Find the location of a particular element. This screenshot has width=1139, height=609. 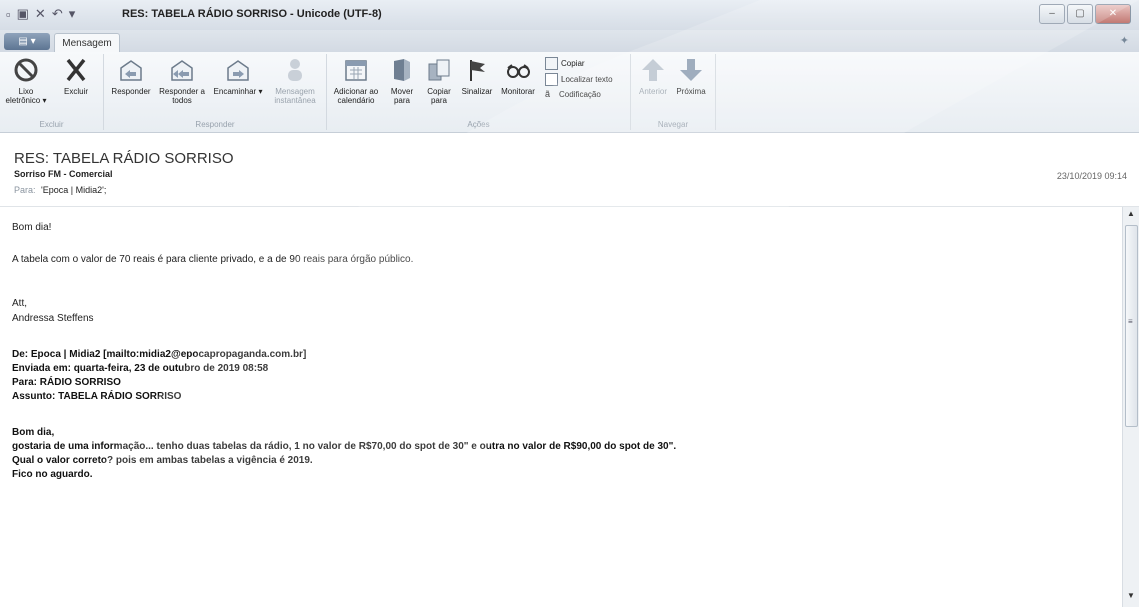

flag-icon is located at coordinates (477, 70).